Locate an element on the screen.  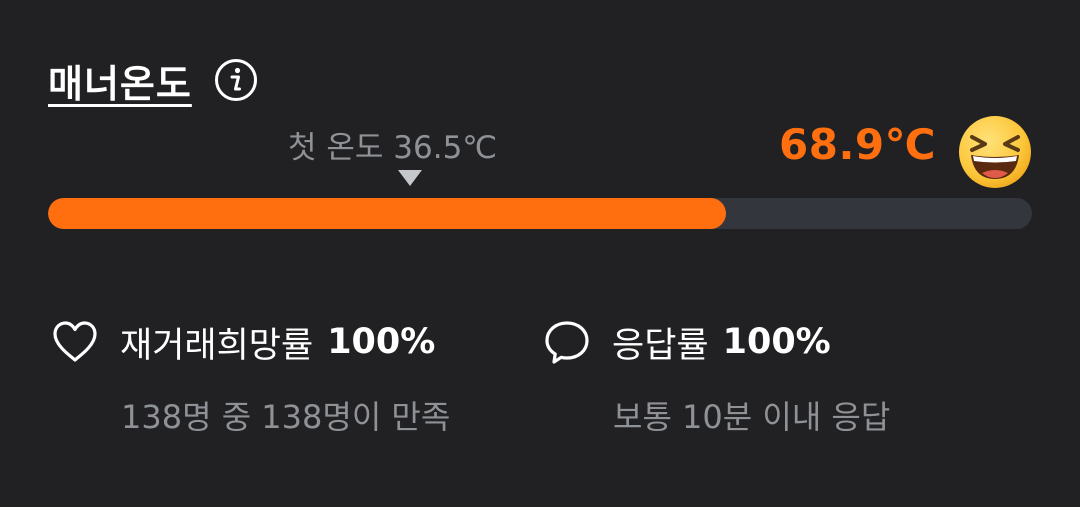
manner-temperature-bar is located at coordinates (540, 213).